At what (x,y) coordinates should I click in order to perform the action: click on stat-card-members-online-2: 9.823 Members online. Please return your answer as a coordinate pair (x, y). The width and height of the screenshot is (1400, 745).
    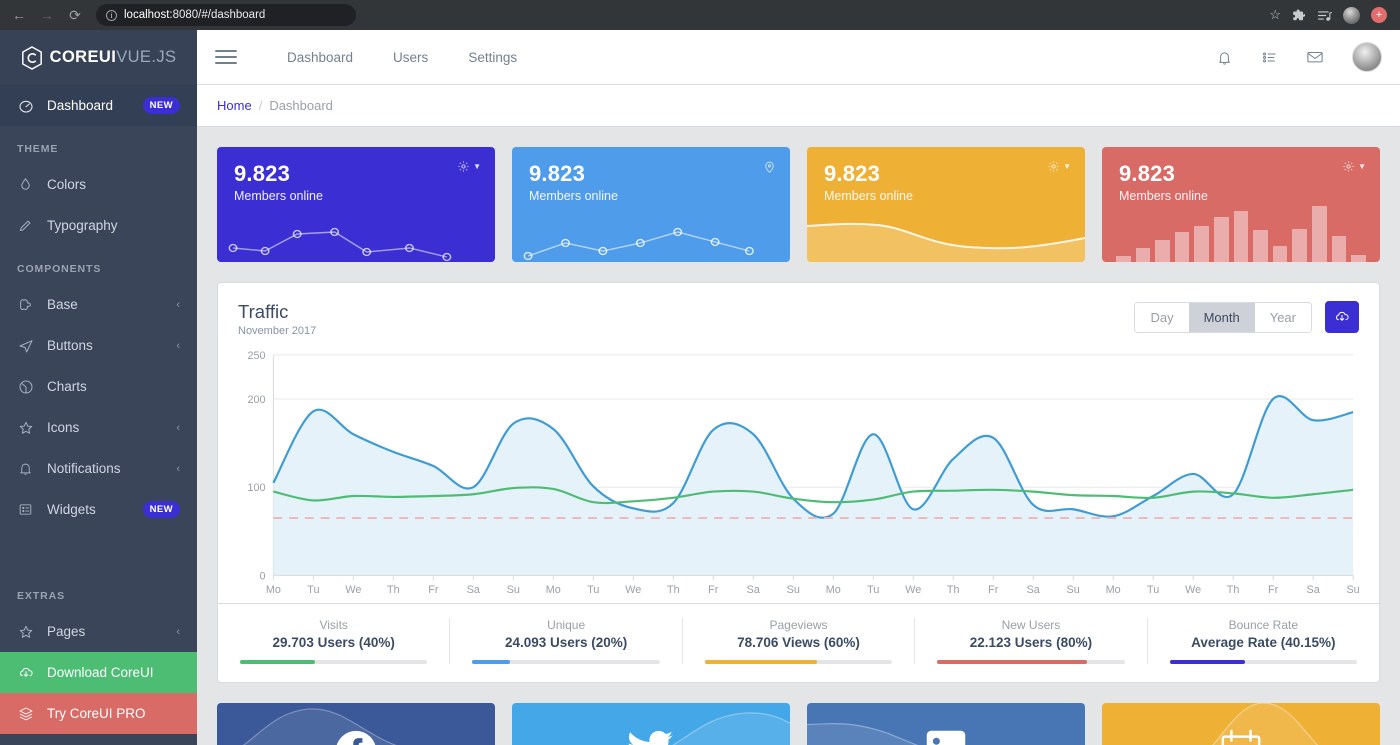
    Looking at the image, I should click on (651, 204).